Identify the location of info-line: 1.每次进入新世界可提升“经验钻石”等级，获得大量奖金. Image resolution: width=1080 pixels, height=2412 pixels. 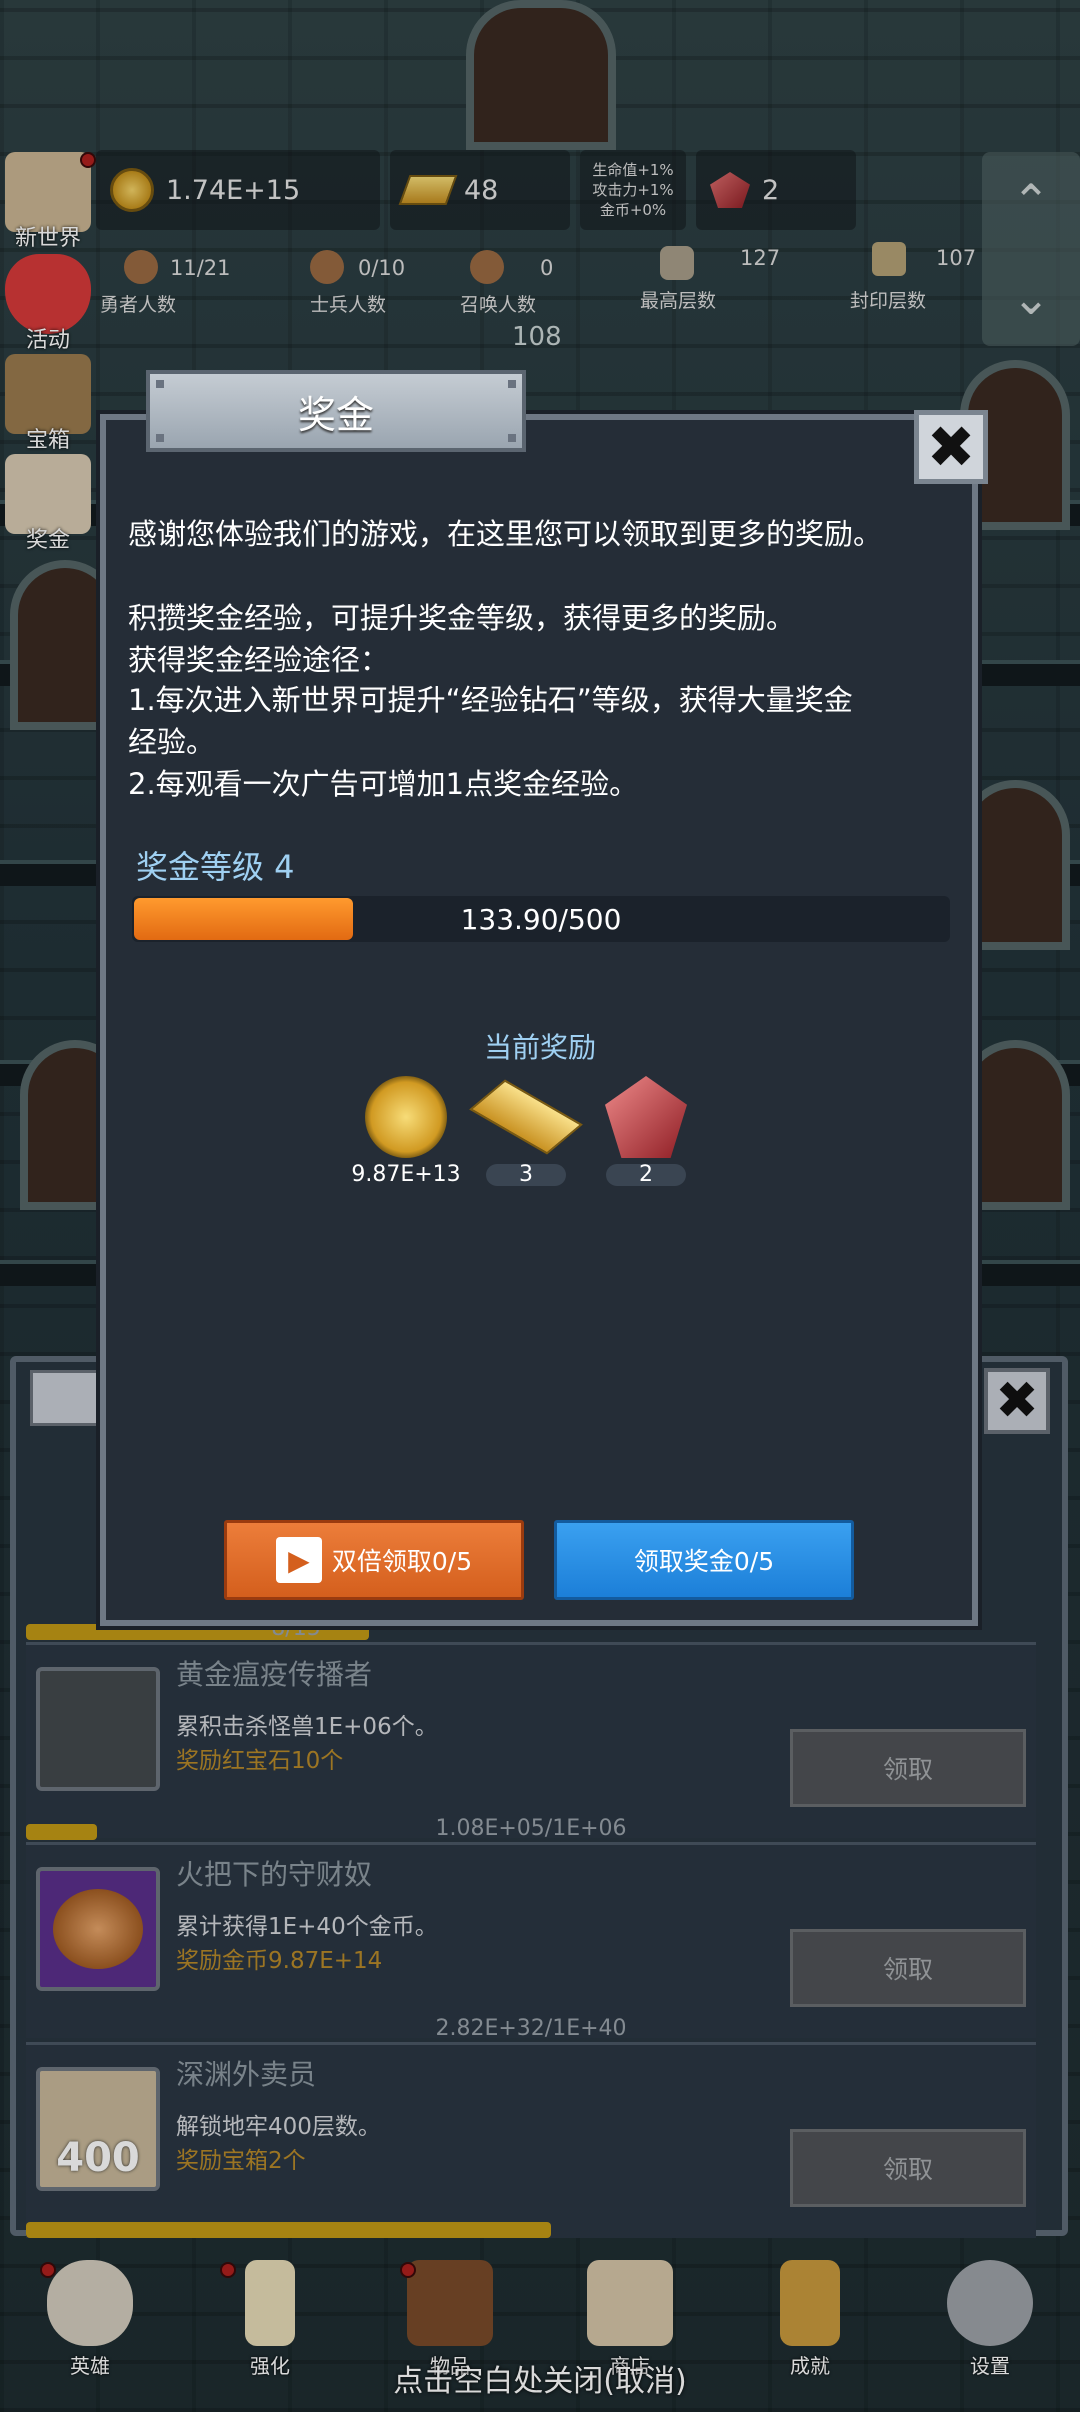
(490, 700).